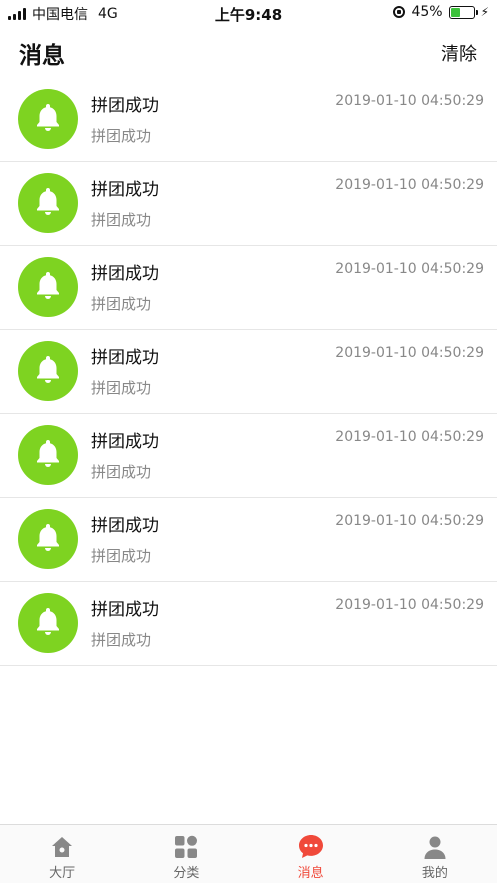 This screenshot has width=497, height=883. What do you see at coordinates (427, 12) in the screenshot?
I see `battery-percent: 45%` at bounding box center [427, 12].